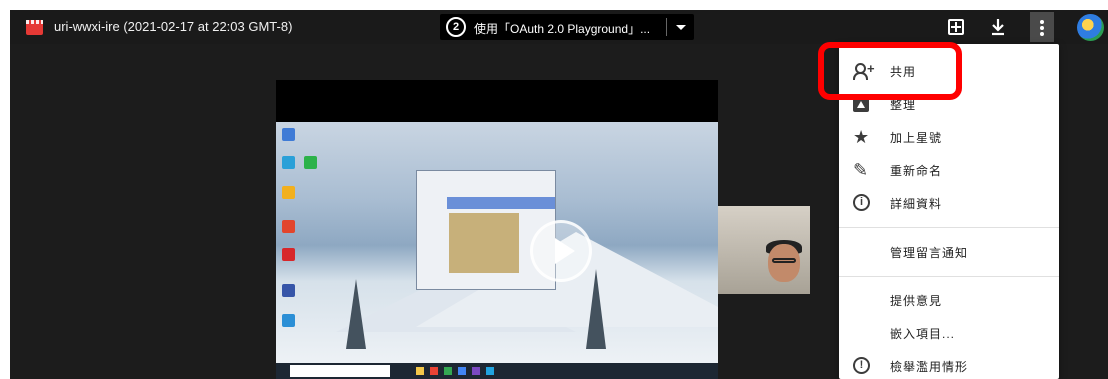 The image size is (1108, 379). I want to click on playlist-index: 2, so click(456, 27).